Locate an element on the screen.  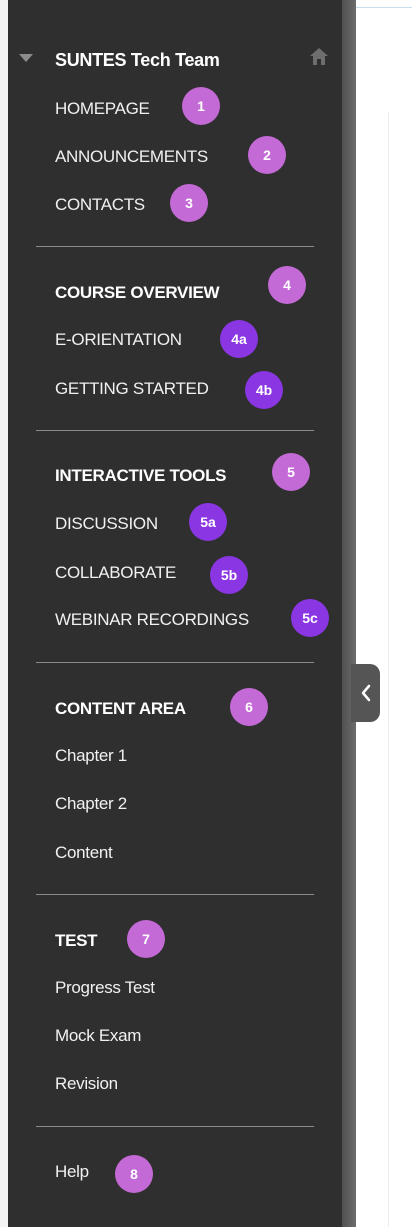
menu-item-revision: Revision is located at coordinates (86, 1084).